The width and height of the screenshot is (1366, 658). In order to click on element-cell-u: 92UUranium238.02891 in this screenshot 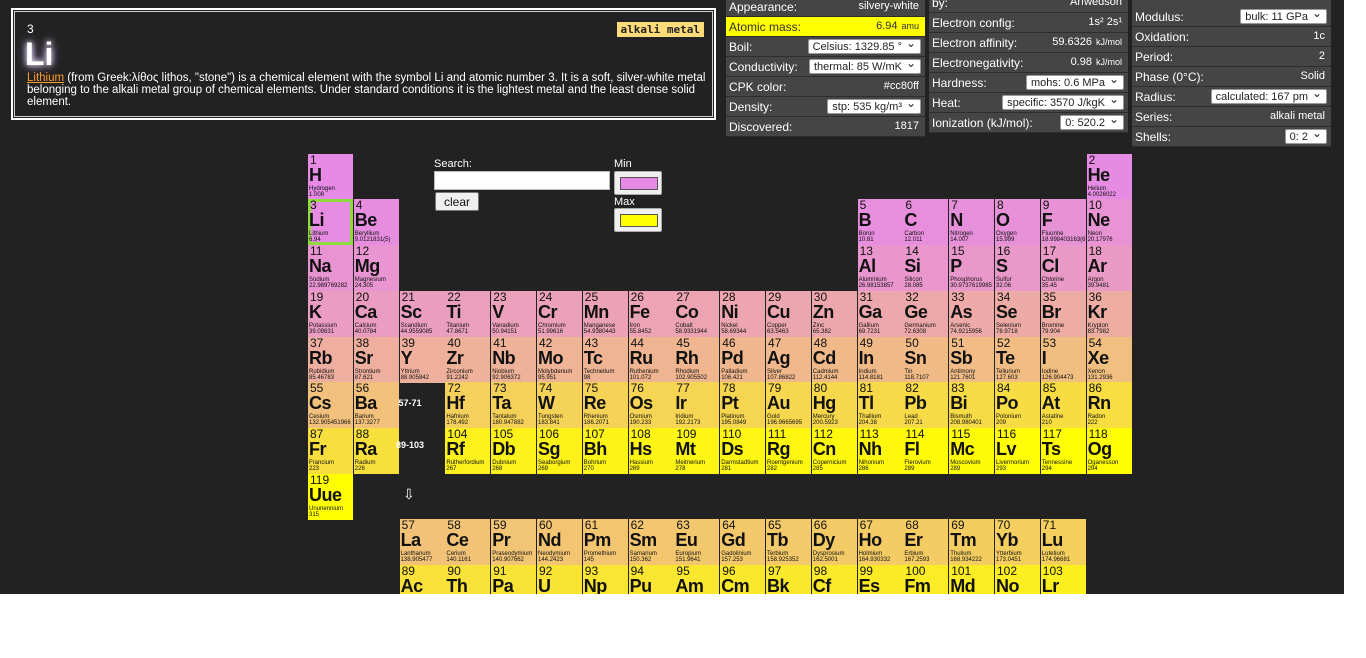, I will do `click(559, 579)`.